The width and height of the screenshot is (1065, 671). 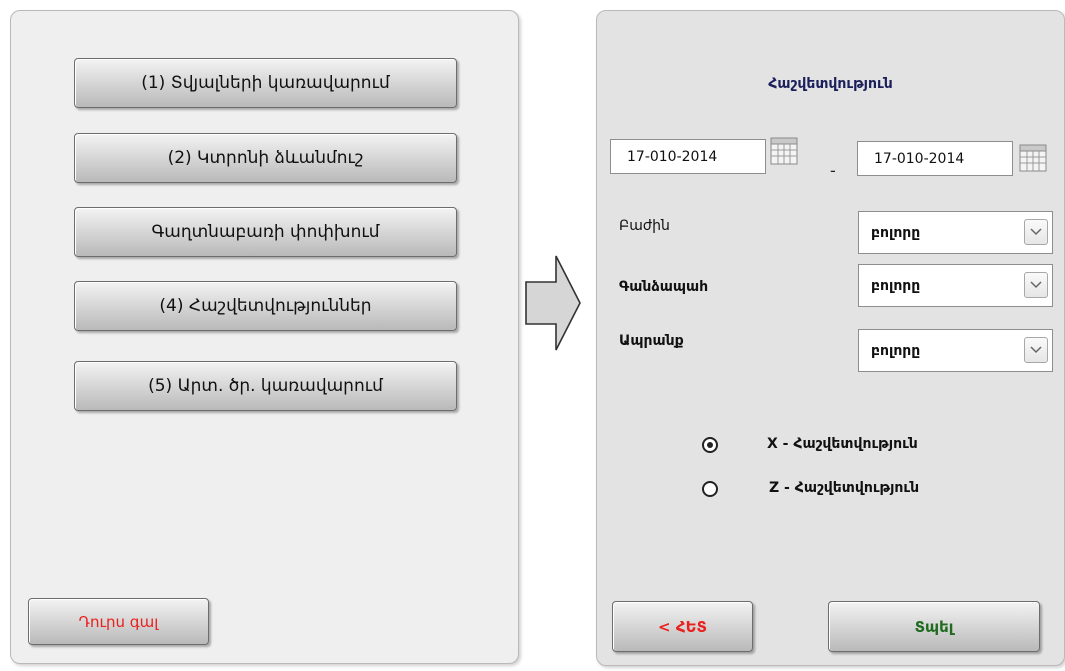 I want to click on change-password-label: Գաղտնաբառի փոփխում, so click(x=265, y=232).